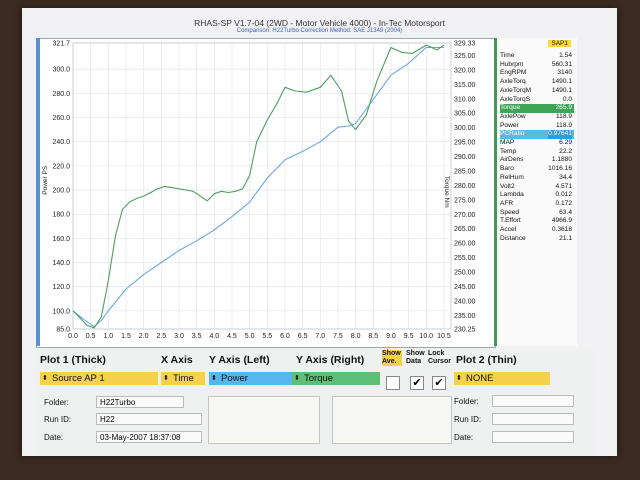 The image size is (640, 480). What do you see at coordinates (319, 378) in the screenshot?
I see `y-axis-right-select-value: Torque` at bounding box center [319, 378].